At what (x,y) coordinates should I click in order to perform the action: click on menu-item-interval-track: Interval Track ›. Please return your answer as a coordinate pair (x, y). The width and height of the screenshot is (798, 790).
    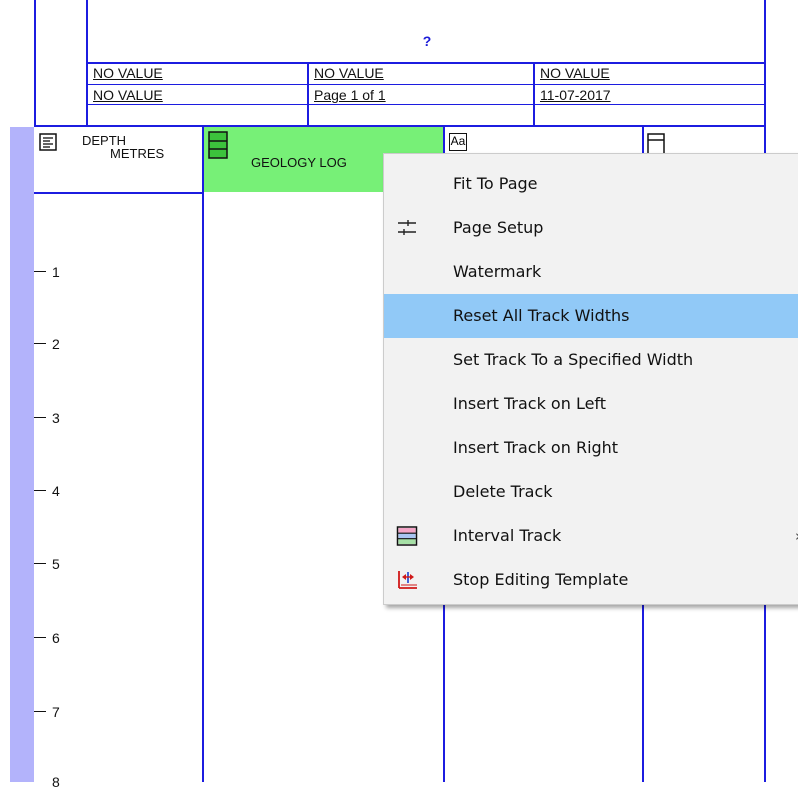
    Looking at the image, I should click on (591, 536).